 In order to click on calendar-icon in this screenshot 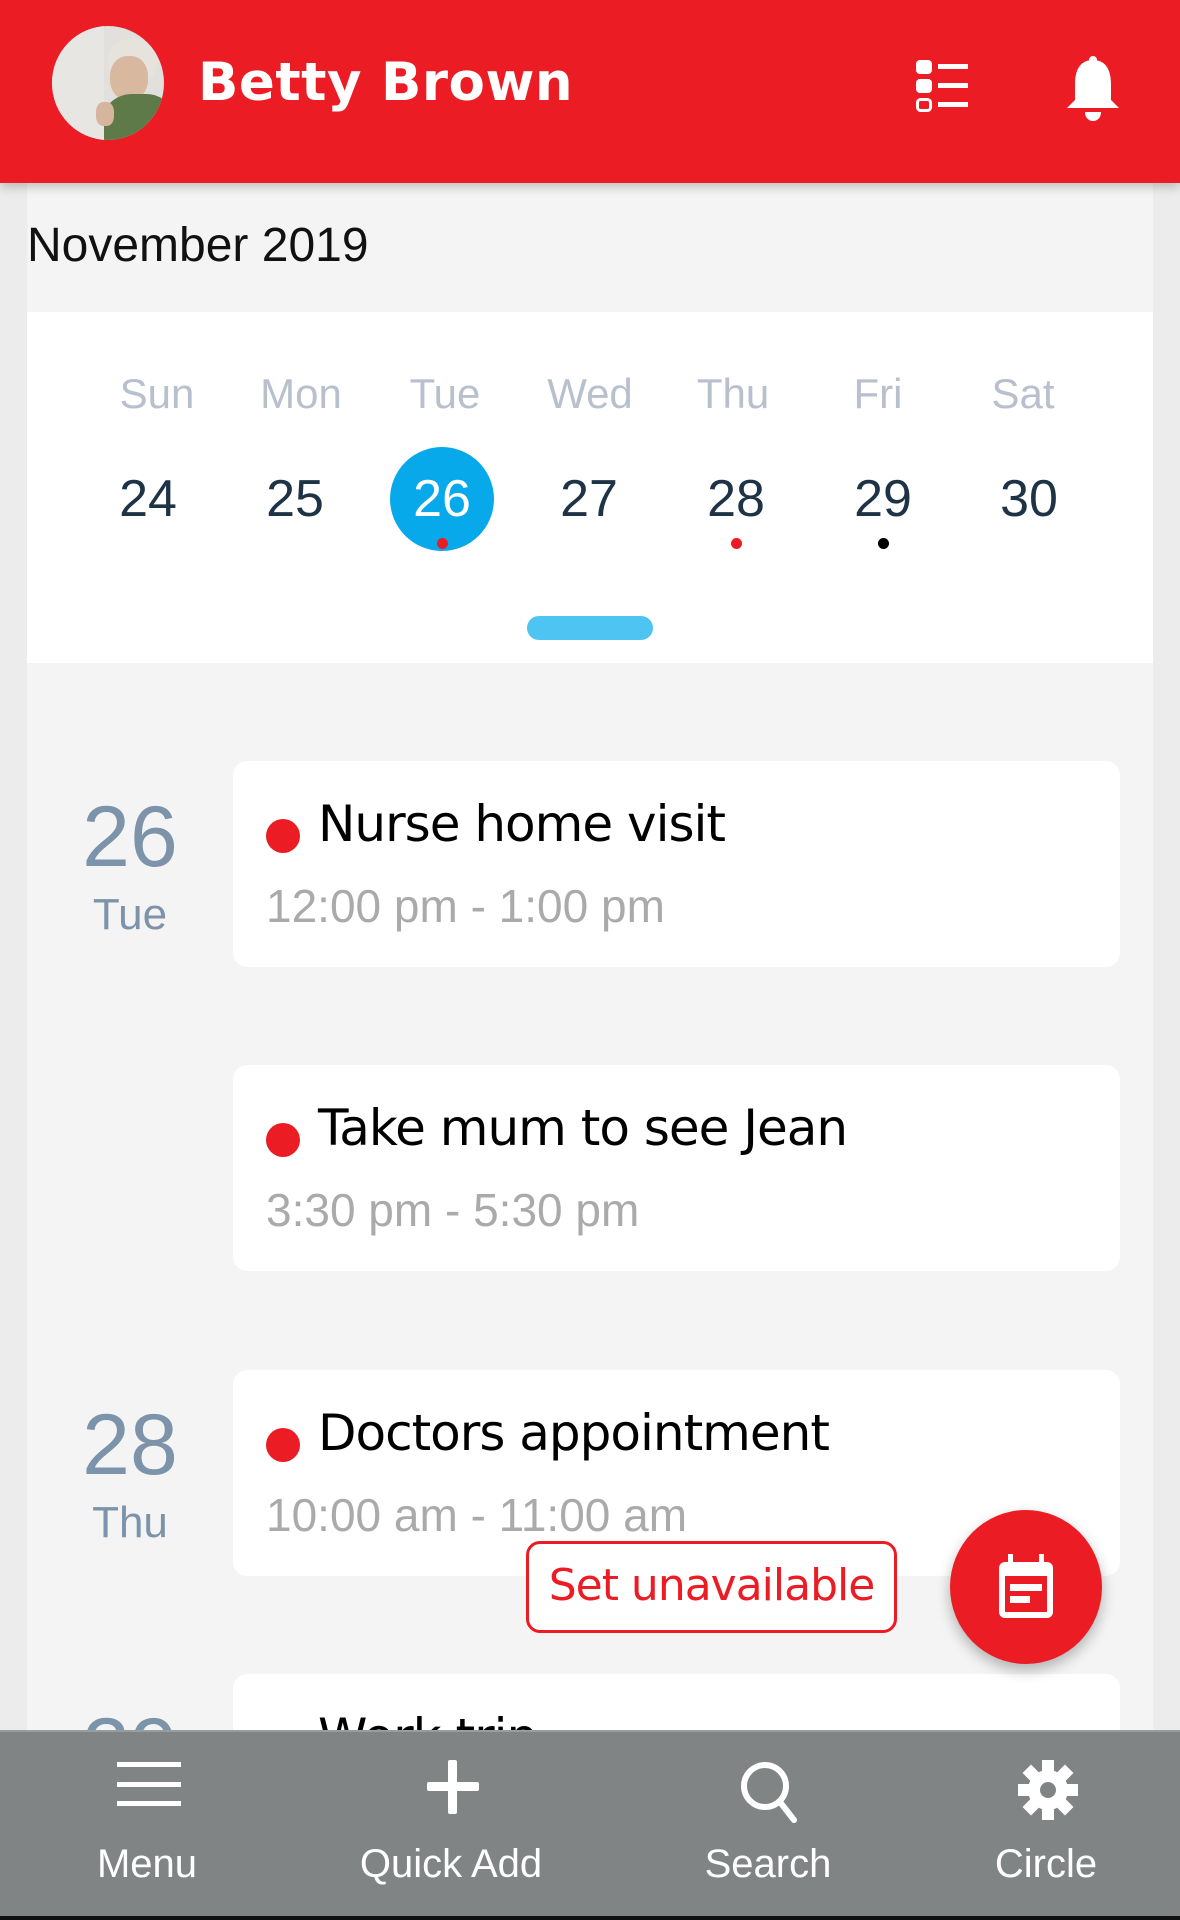, I will do `click(1026, 1586)`.